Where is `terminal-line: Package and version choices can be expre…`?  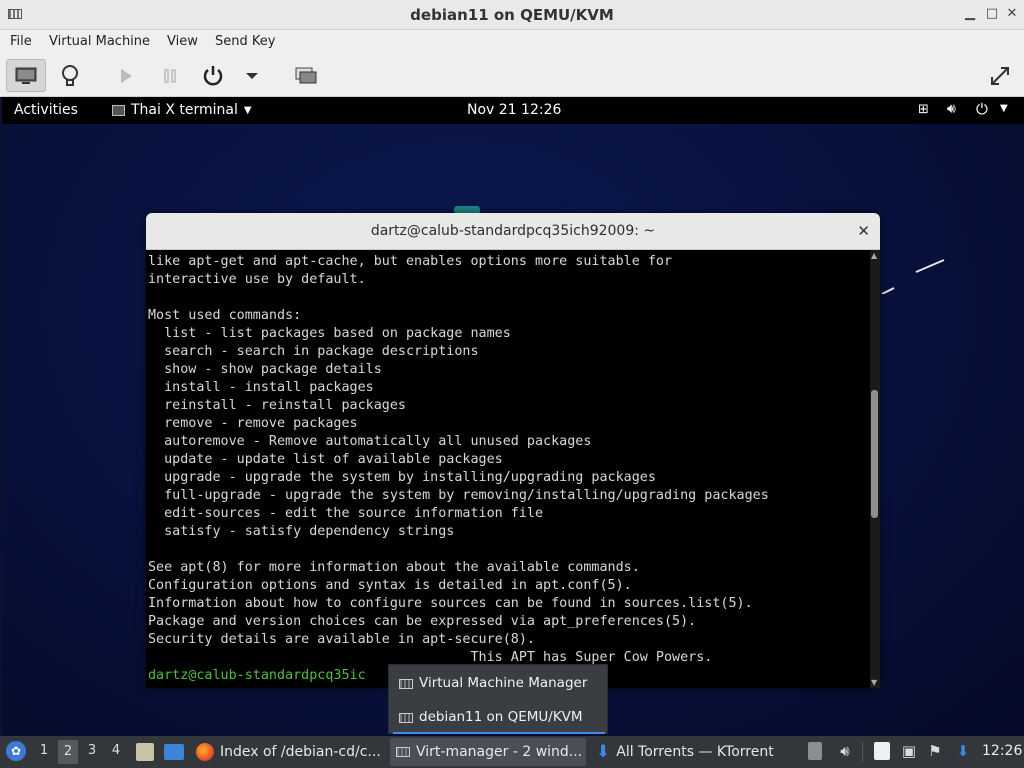 terminal-line: Package and version choices can be expre… is located at coordinates (422, 621).